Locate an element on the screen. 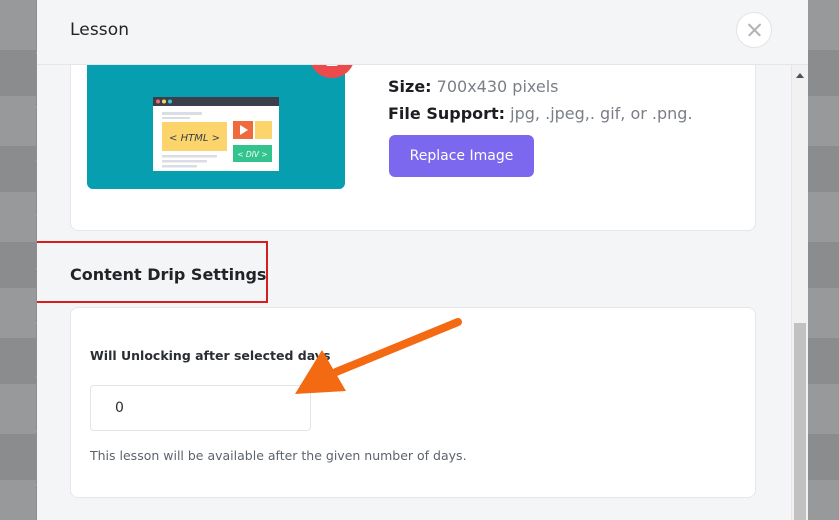 This screenshot has height=520, width=839. image-thumbnail: < HTML > < DIV > is located at coordinates (216, 117).